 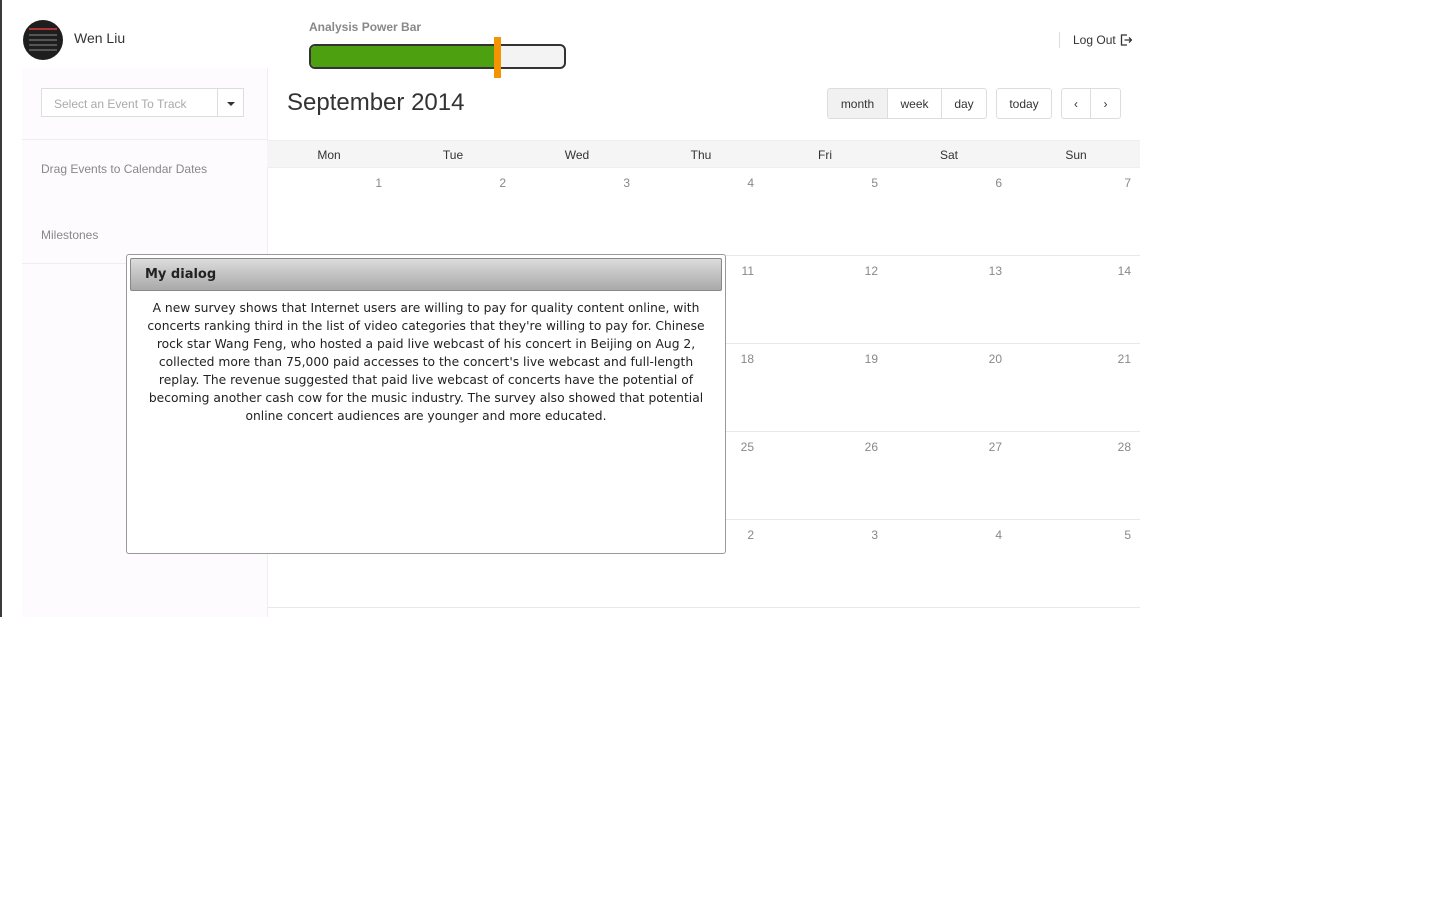 What do you see at coordinates (748, 271) in the screenshot?
I see `calendar-day-number: 11` at bounding box center [748, 271].